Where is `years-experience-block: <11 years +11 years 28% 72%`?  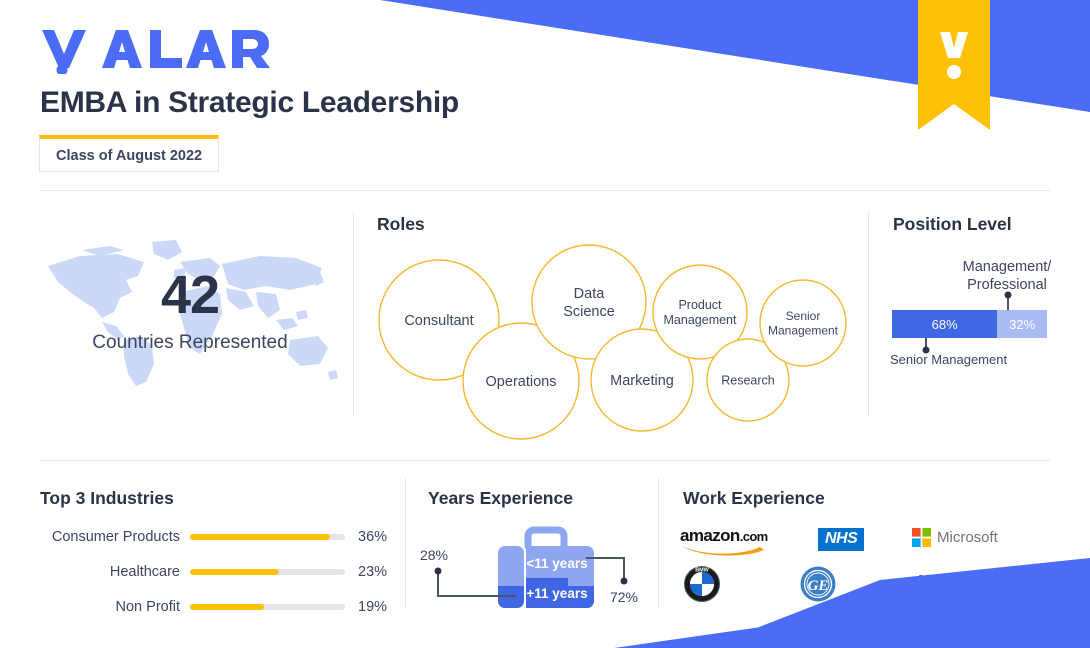
years-experience-block: <11 years +11 years 28% 72% is located at coordinates (535, 570).